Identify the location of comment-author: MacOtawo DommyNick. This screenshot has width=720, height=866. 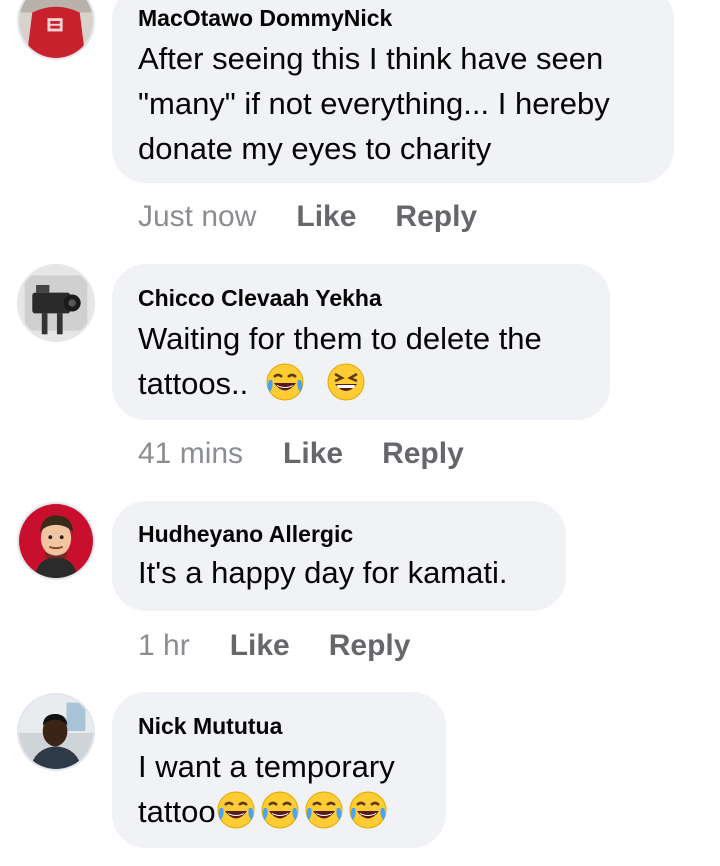
(393, 18).